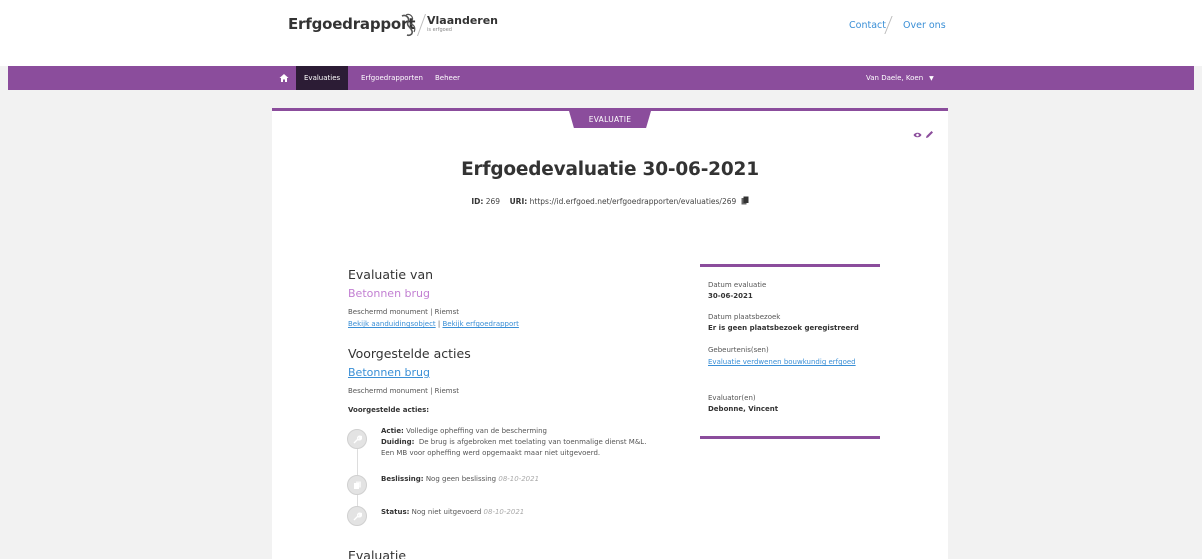 The image size is (1202, 559). What do you see at coordinates (610, 169) in the screenshot?
I see `page-title: Erfgoedevaluatie 30-06-2021` at bounding box center [610, 169].